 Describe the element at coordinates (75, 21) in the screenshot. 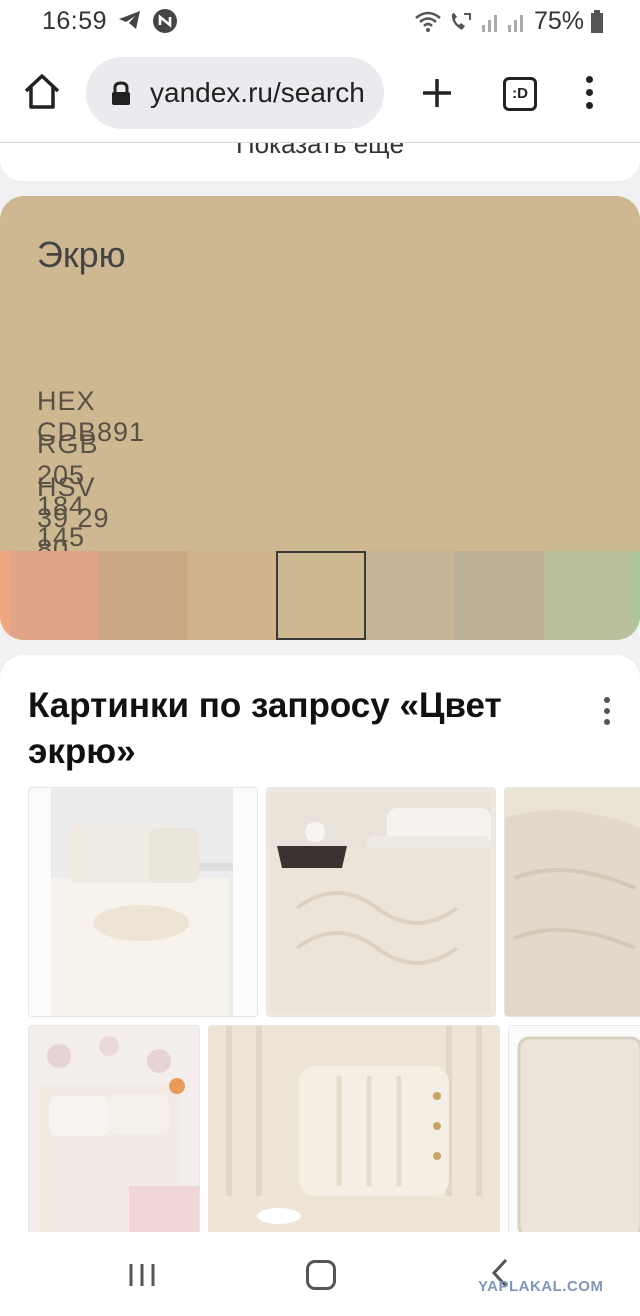

I see `status-time: 16:59` at that location.